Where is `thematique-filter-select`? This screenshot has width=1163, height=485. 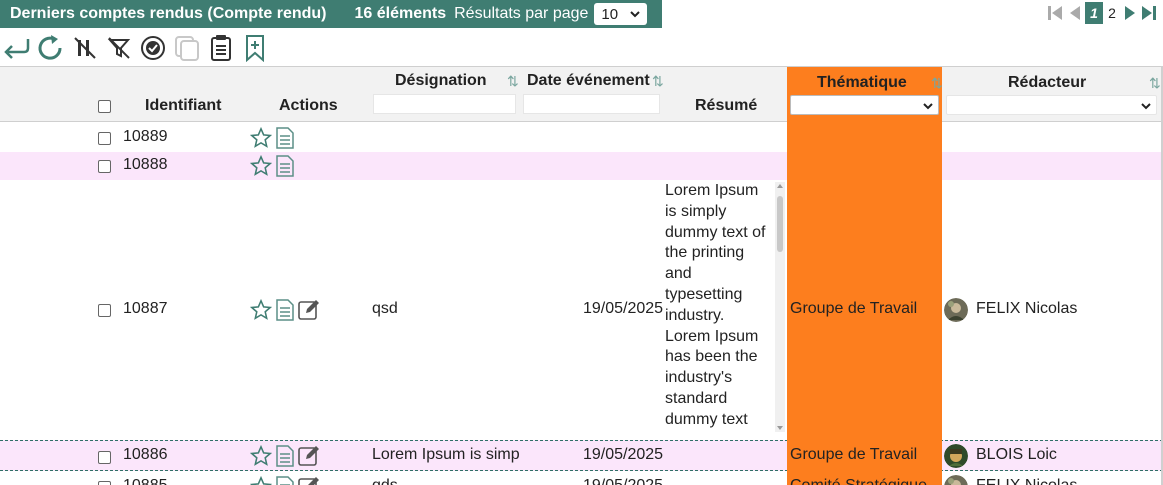
thematique-filter-select is located at coordinates (864, 105).